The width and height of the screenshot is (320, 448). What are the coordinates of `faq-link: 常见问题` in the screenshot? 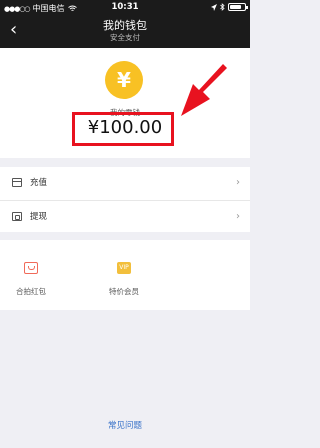 It's located at (125, 425).